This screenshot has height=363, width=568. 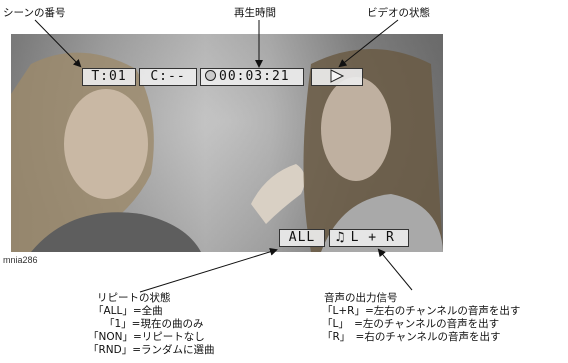 I want to click on arrow-video-status, so click(x=368, y=43).